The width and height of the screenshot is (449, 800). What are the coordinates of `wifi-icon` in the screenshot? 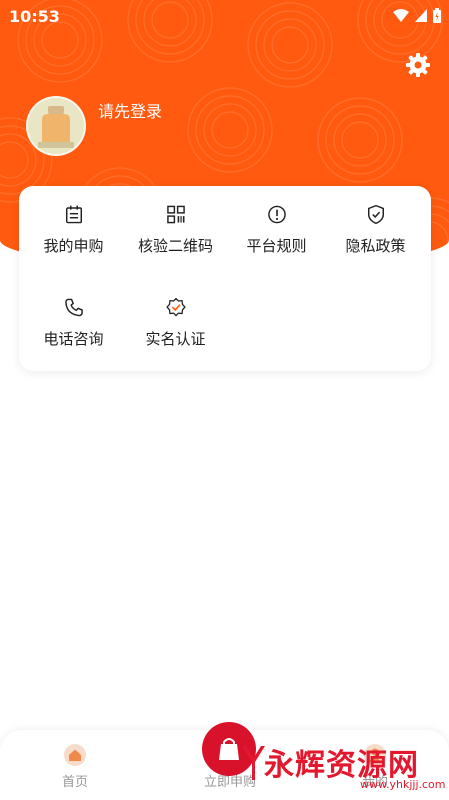 It's located at (401, 15).